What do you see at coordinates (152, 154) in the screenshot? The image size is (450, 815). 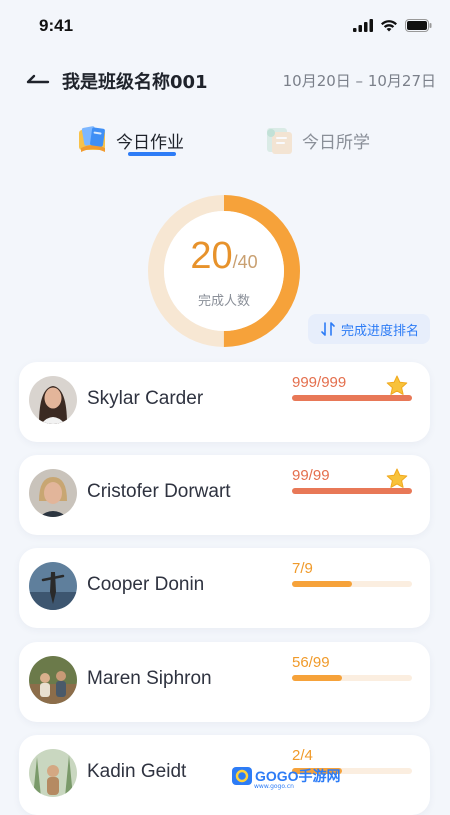 I see `active-tab-indicator` at bounding box center [152, 154].